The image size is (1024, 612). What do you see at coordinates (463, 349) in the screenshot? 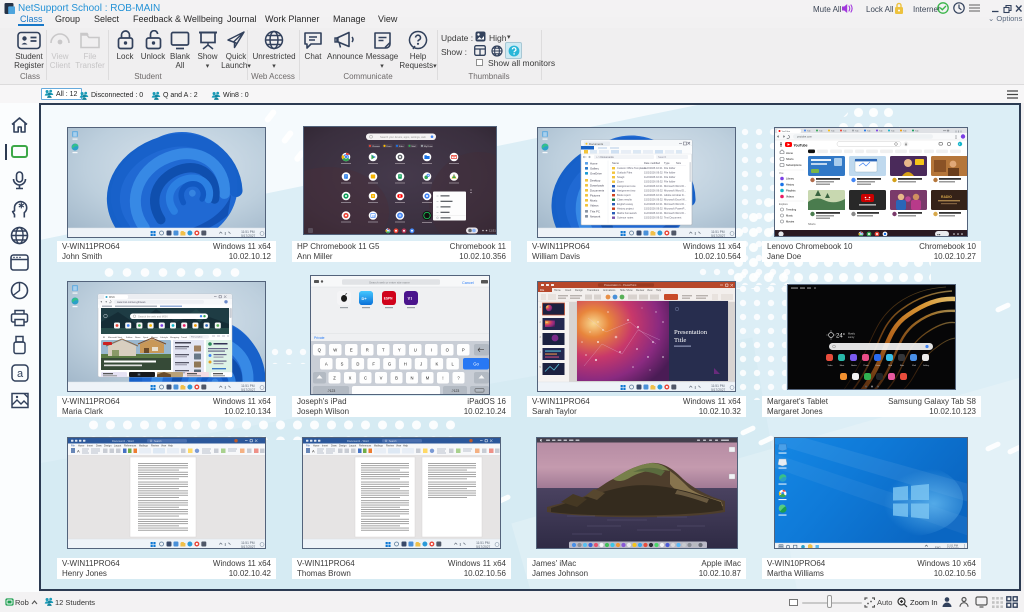
I see `svg-text: P` at bounding box center [463, 349].